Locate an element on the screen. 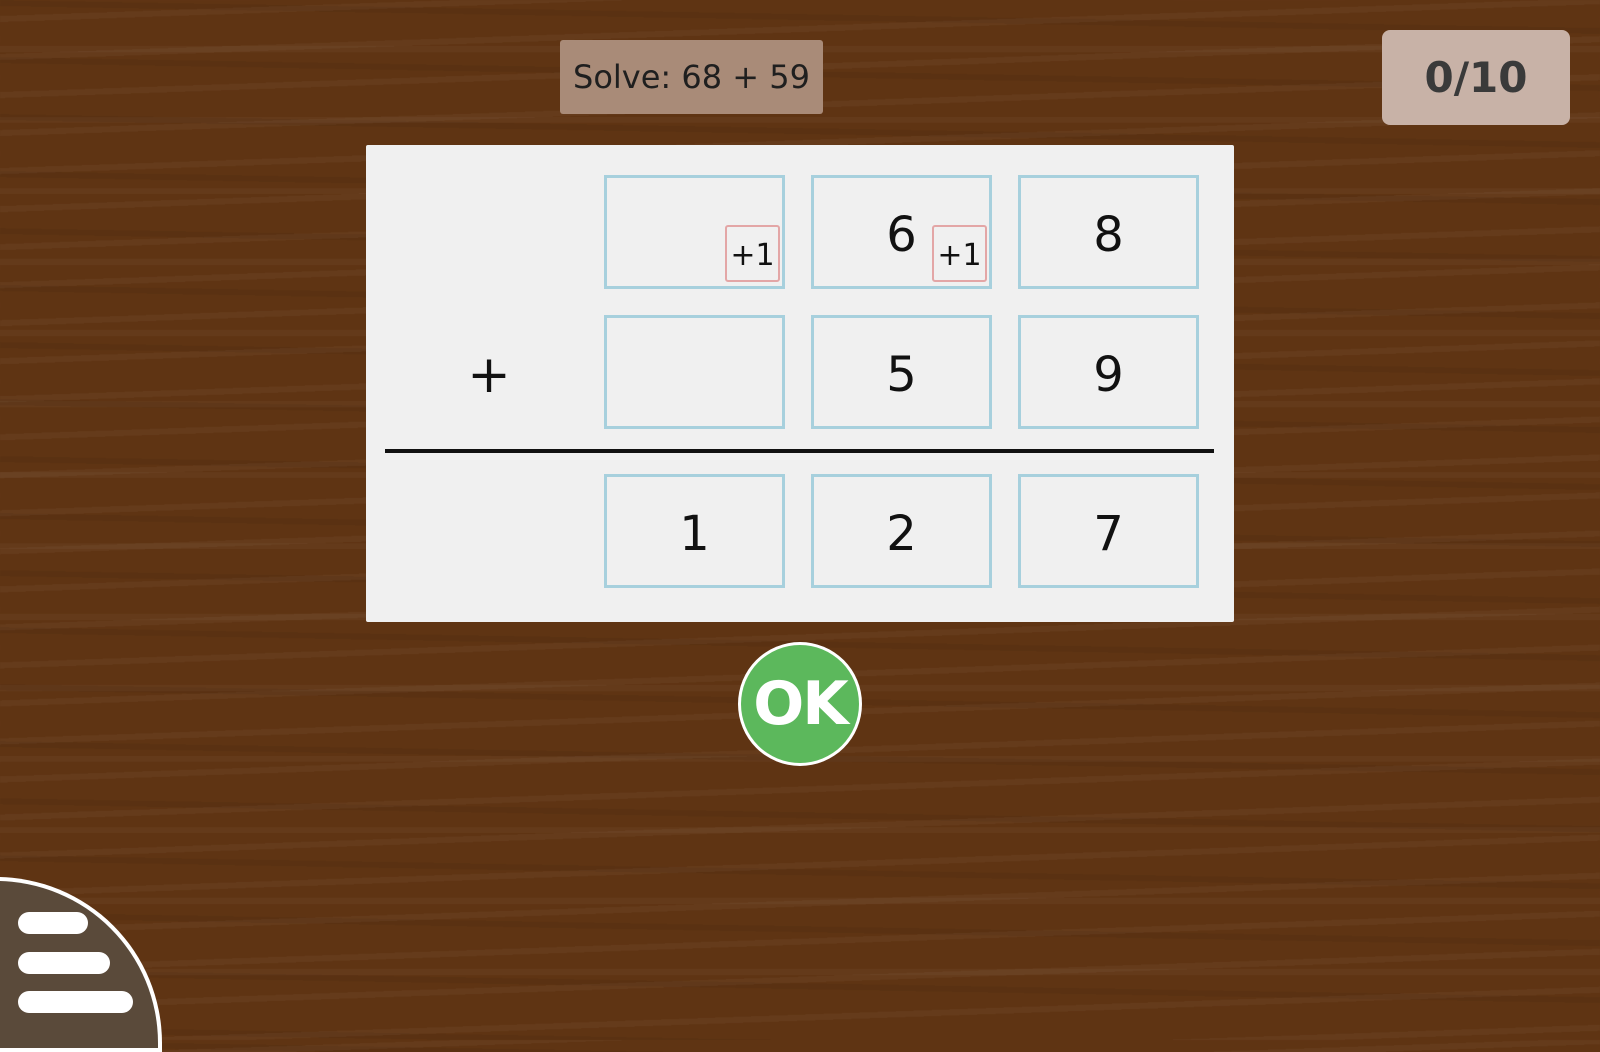 This screenshot has height=1052, width=1600. carry-mark-tens: +1 is located at coordinates (959, 253).